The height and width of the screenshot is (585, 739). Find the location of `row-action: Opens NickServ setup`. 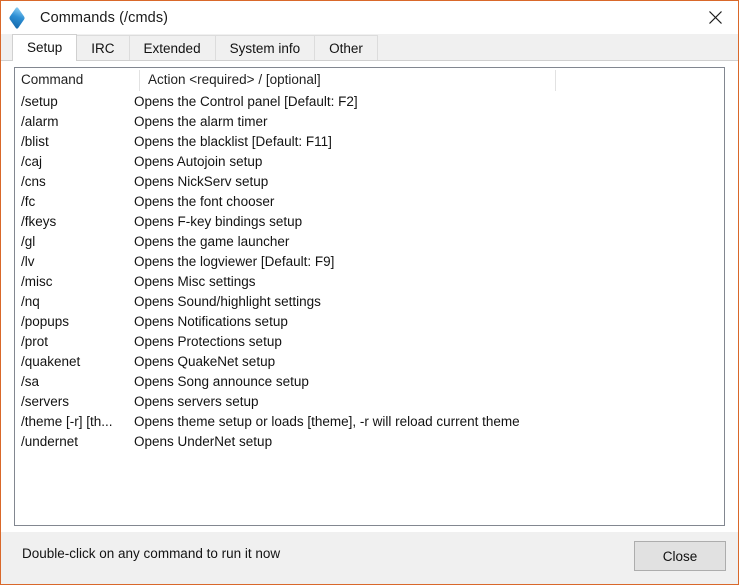

row-action: Opens NickServ setup is located at coordinates (201, 181).